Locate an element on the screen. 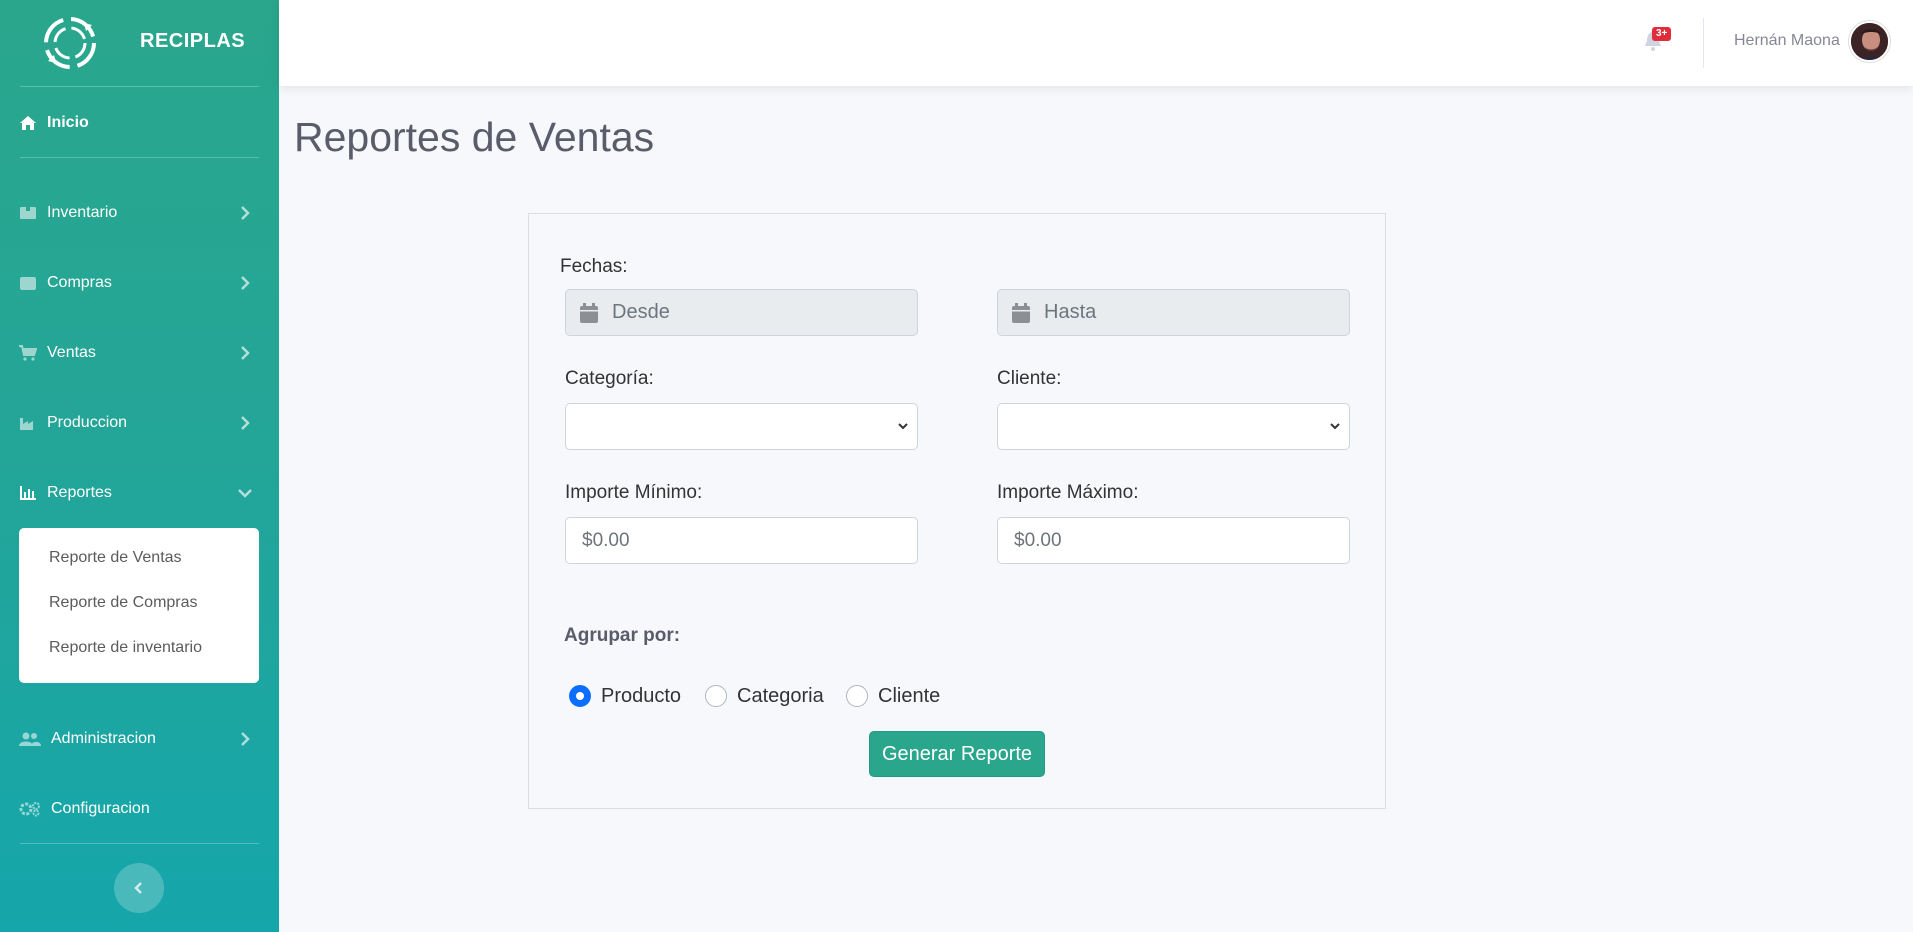 The width and height of the screenshot is (1913, 932). sidebar-item-administracion: Administracion is located at coordinates (139, 739).